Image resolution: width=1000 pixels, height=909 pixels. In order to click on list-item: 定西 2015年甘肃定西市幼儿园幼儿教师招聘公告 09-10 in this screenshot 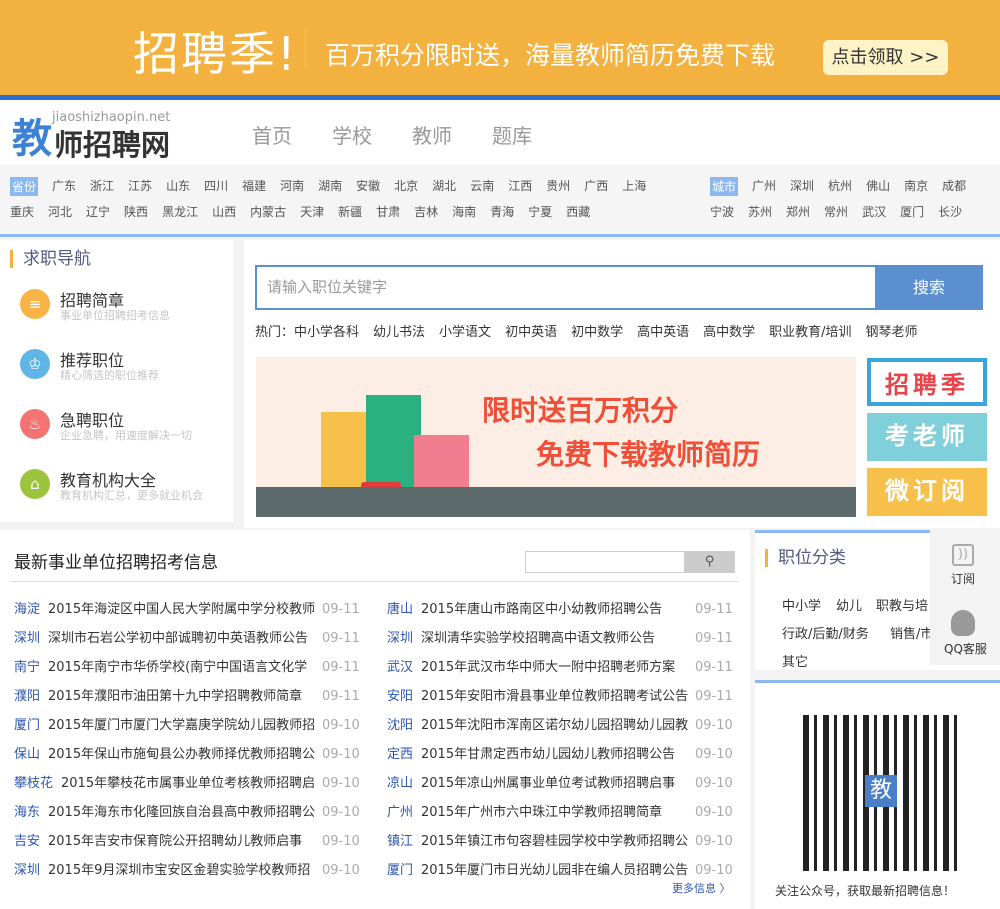, I will do `click(560, 755)`.